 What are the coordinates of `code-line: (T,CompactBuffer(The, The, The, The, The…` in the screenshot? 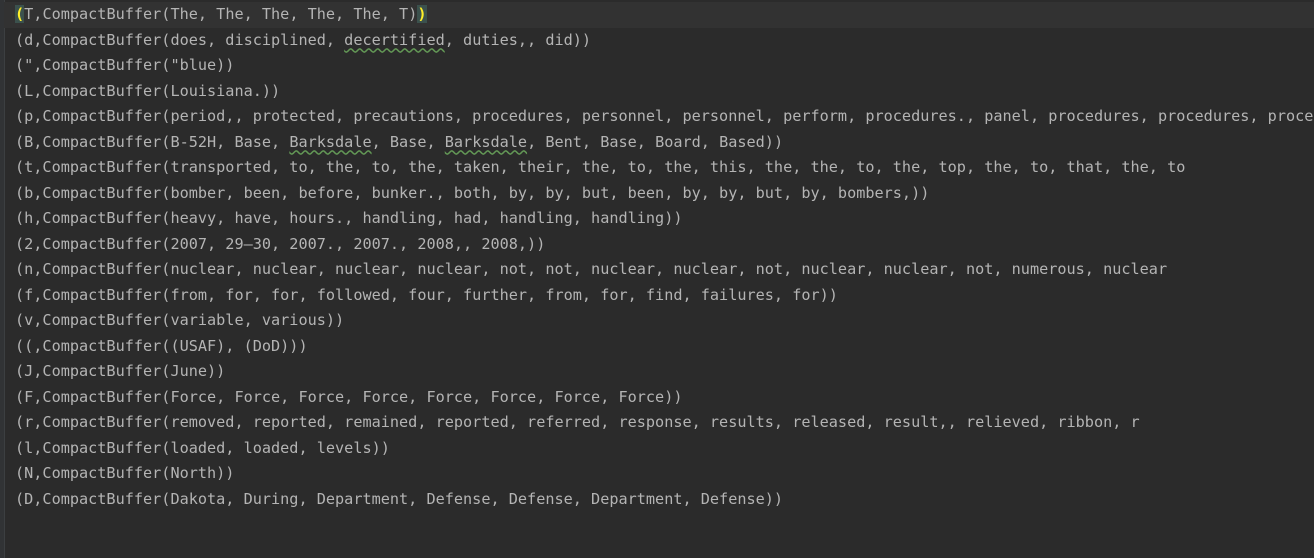 It's located at (659, 15).